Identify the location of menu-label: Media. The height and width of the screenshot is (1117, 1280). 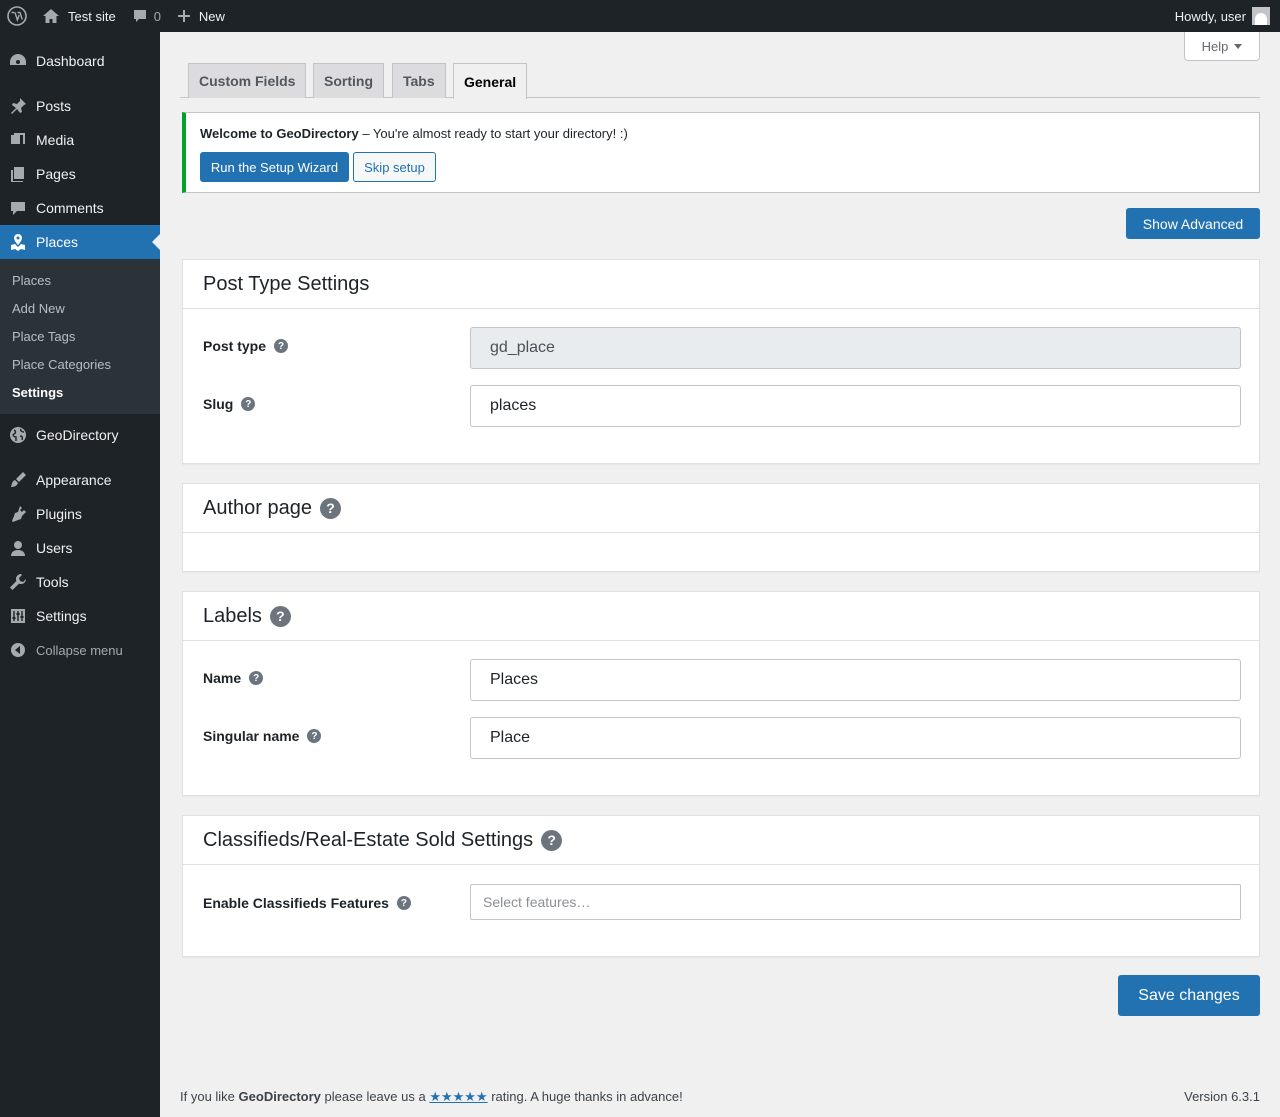
(55, 140).